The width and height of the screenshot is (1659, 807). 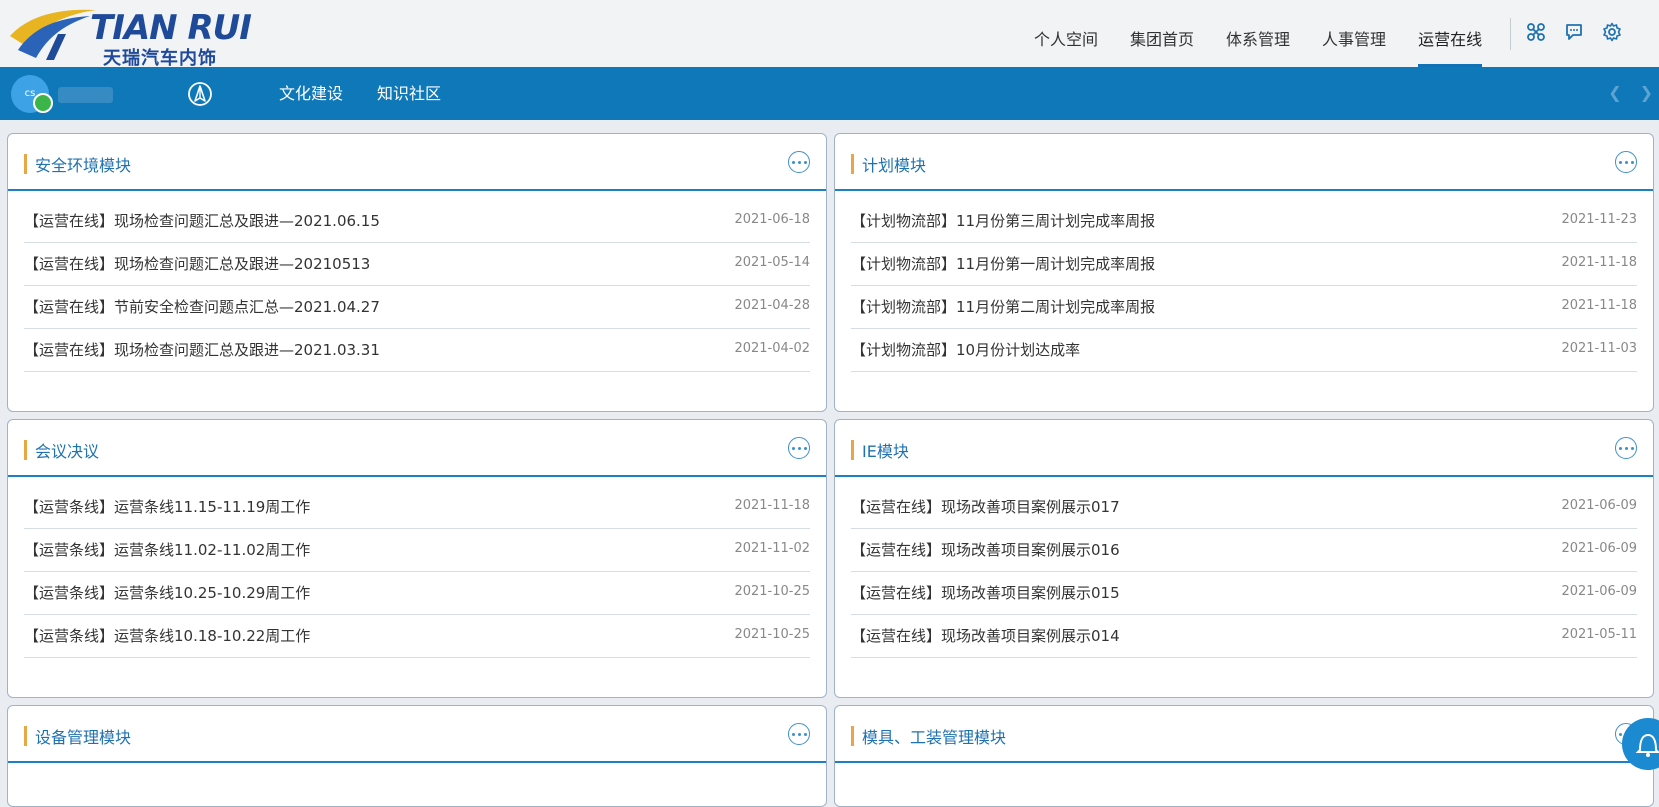 I want to click on top-icons, so click(x=1574, y=32).